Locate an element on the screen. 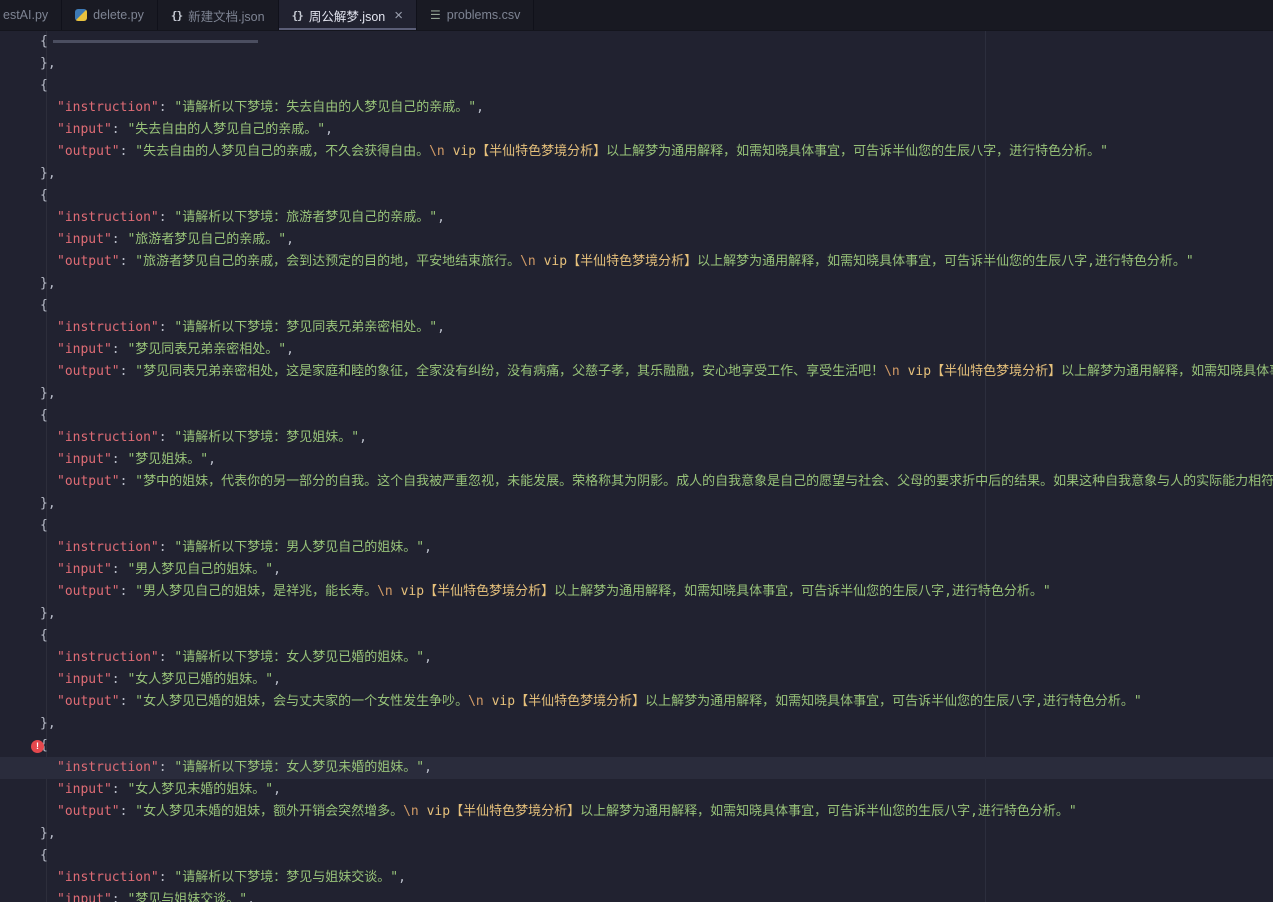 The height and width of the screenshot is (902, 1273). token-str: "旅游者梦见自己的亲戚，会到达预定的目的地，平安地结束旅行。 is located at coordinates (328, 261).